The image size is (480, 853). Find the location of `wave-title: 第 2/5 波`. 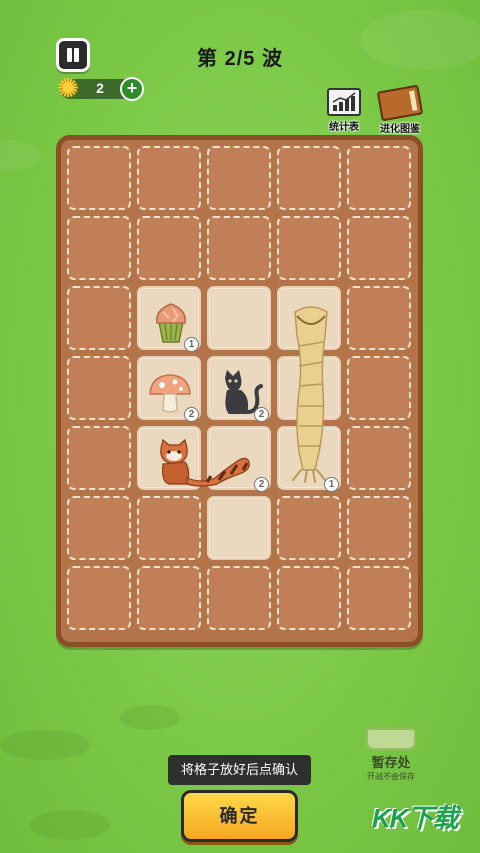

wave-title: 第 2/5 波 is located at coordinates (240, 59).